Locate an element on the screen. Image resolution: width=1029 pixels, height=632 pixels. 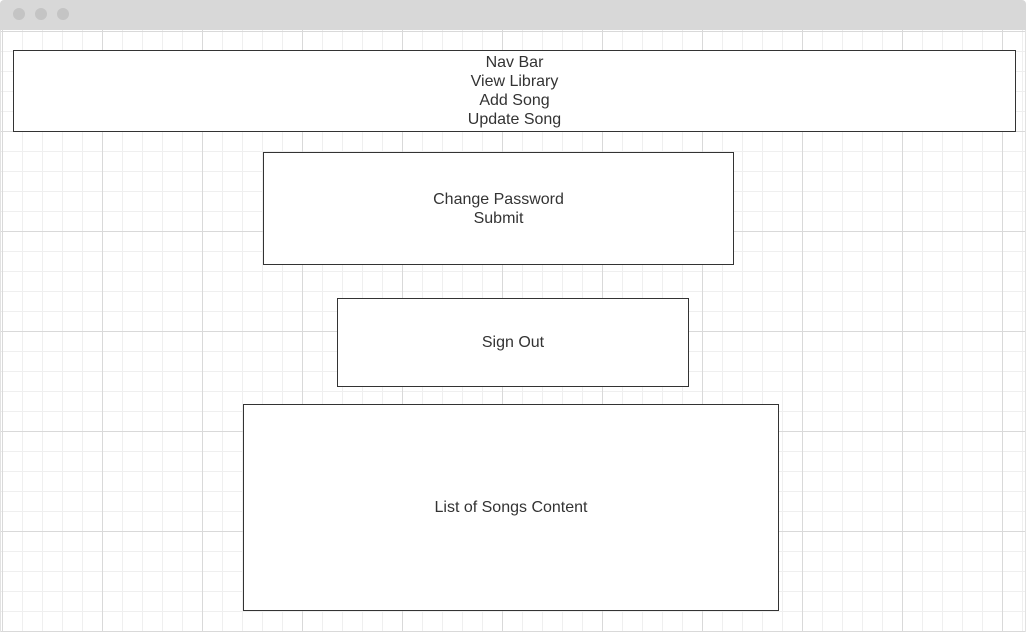
window-maximize-dot is located at coordinates (63, 14).